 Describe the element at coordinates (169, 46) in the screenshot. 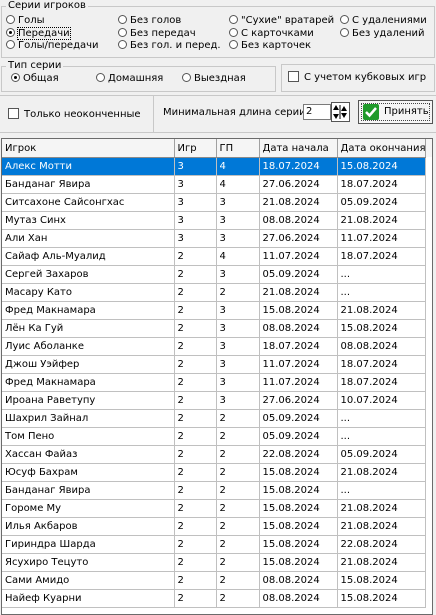

I see `radio-no-goals-no-assists: Без гол. и перед.` at that location.